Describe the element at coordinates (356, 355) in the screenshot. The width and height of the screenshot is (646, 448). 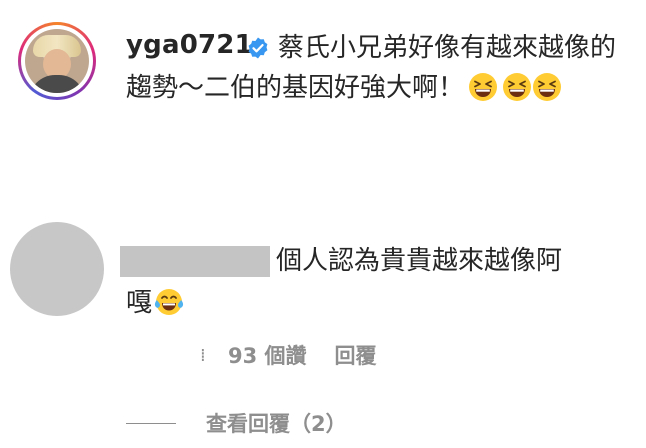
I see `reply-button: 回覆` at that location.